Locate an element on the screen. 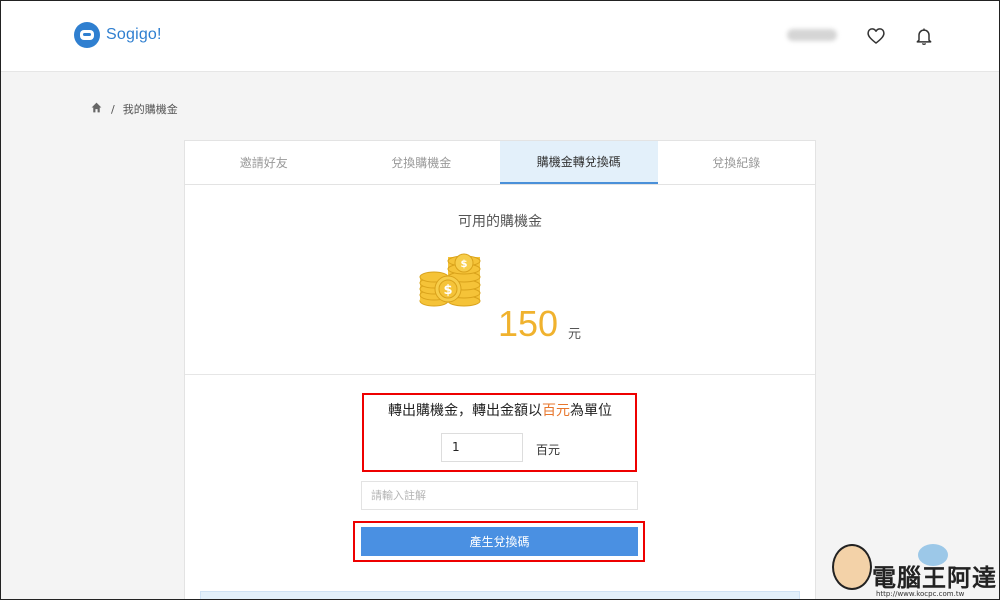 This screenshot has width=1000, height=600. watermark-url: http://www.kocpc.com.tw is located at coordinates (920, 594).